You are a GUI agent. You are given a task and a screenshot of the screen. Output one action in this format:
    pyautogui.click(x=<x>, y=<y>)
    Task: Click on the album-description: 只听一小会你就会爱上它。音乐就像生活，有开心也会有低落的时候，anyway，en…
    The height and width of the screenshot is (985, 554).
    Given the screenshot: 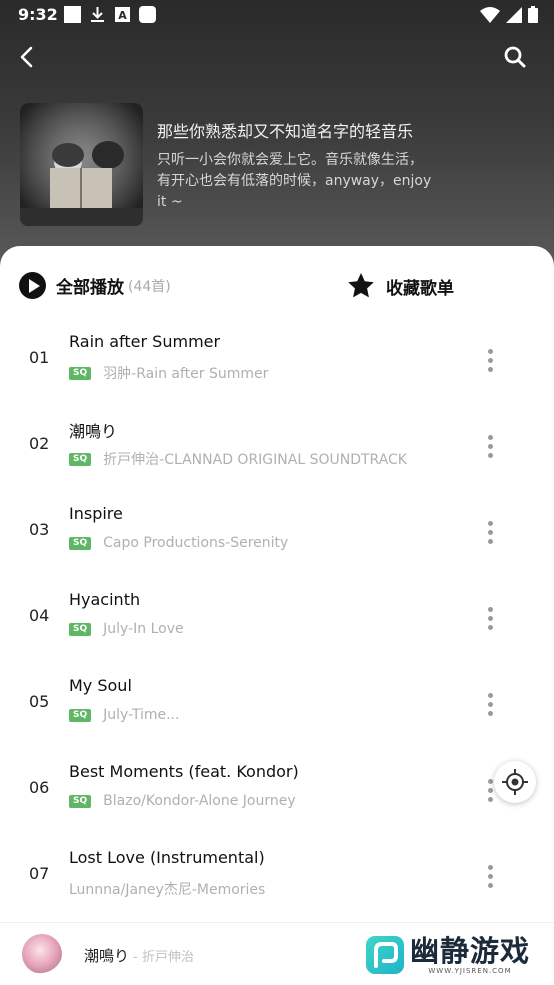 What is the action you would take?
    pyautogui.click(x=294, y=181)
    